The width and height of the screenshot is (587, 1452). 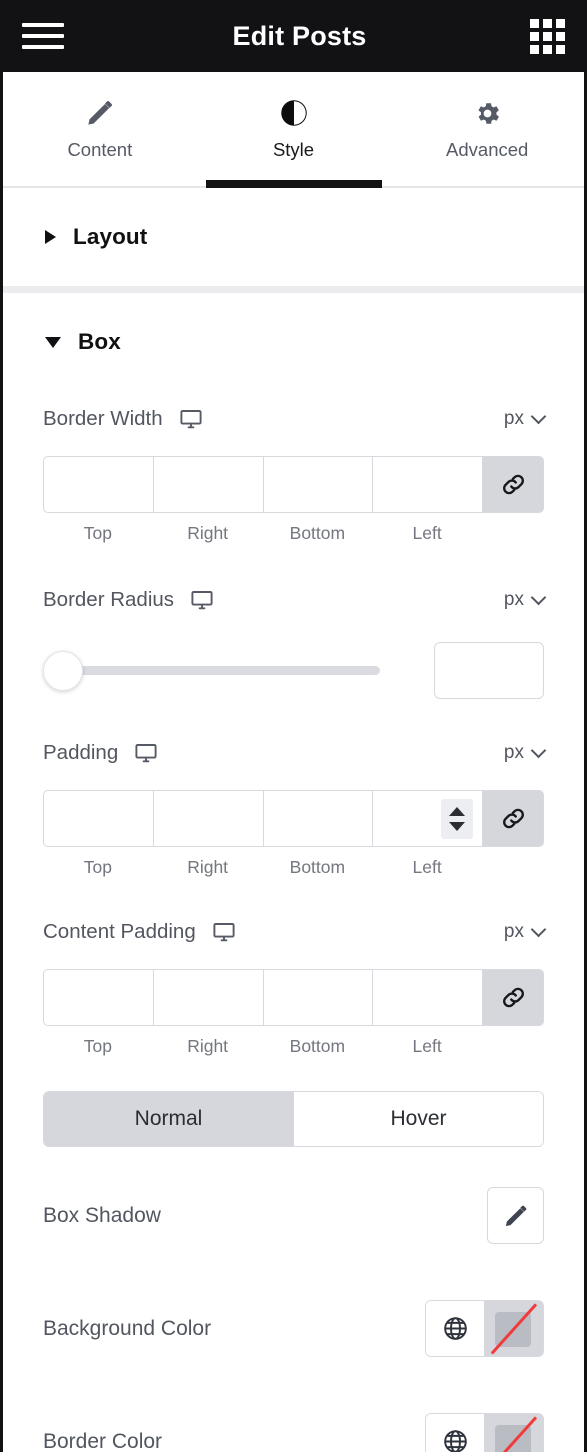 I want to click on section-header-box: Box, so click(x=293, y=342).